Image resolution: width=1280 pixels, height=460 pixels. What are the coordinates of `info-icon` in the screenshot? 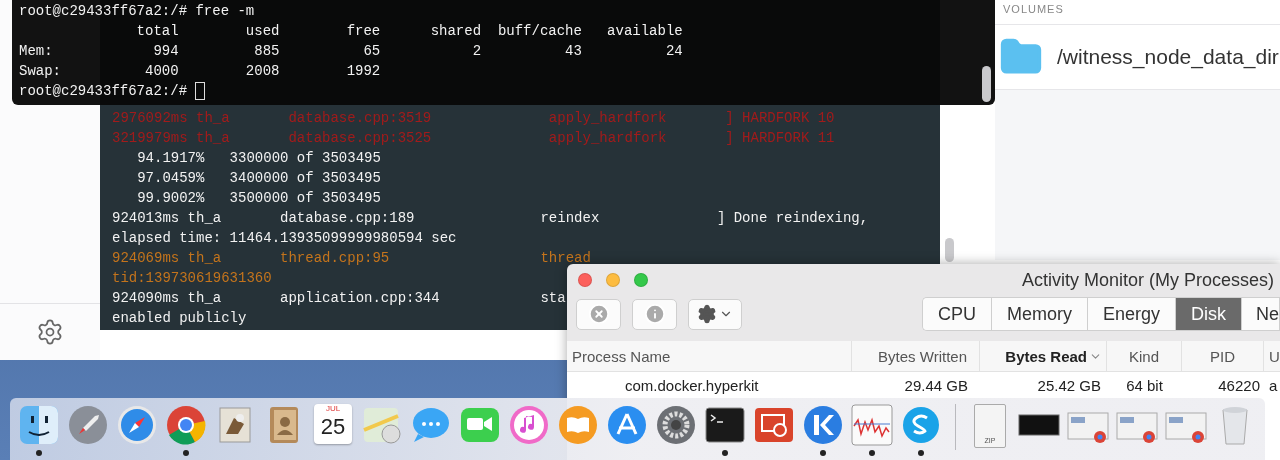 It's located at (654, 314).